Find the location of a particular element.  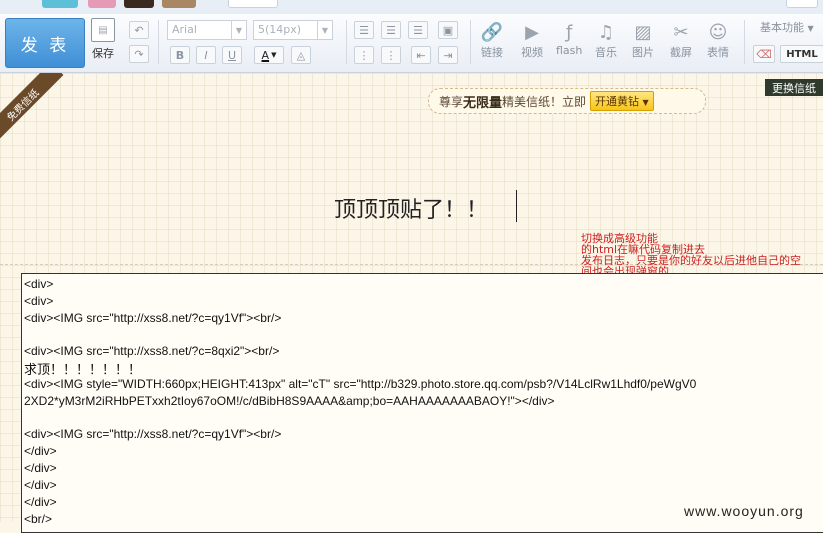

underline-button: U is located at coordinates (232, 55).